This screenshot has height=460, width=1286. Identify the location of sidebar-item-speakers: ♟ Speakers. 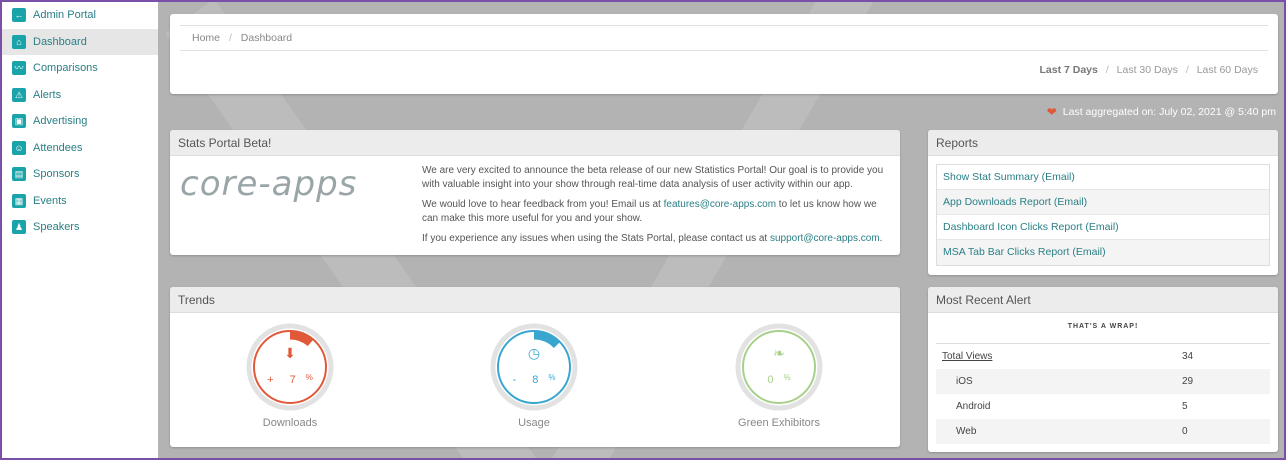
(80, 227).